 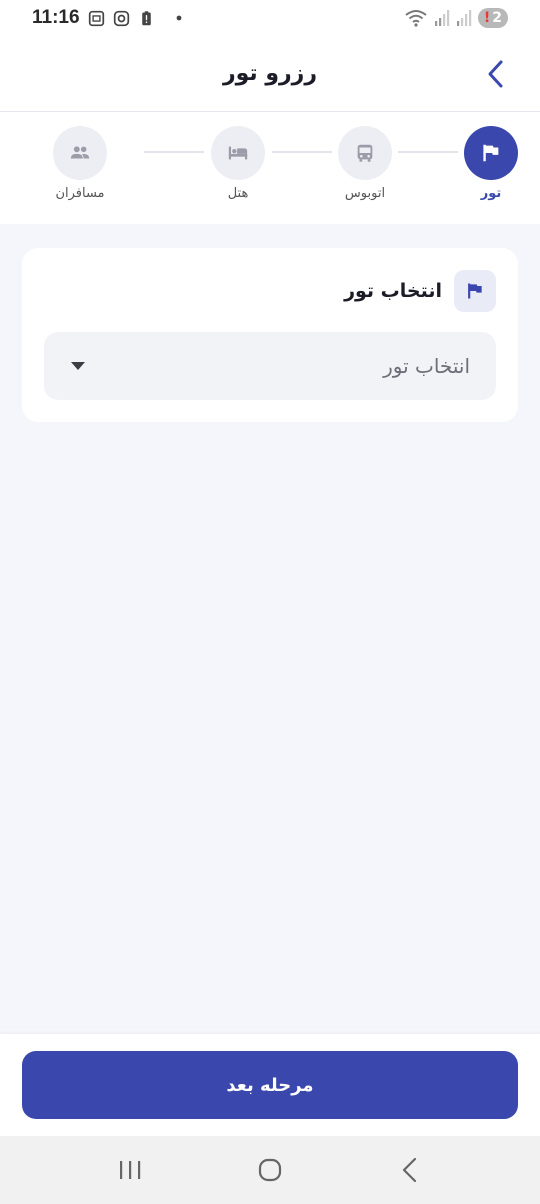 I want to click on tour-select: انتخاب تور, so click(x=270, y=366).